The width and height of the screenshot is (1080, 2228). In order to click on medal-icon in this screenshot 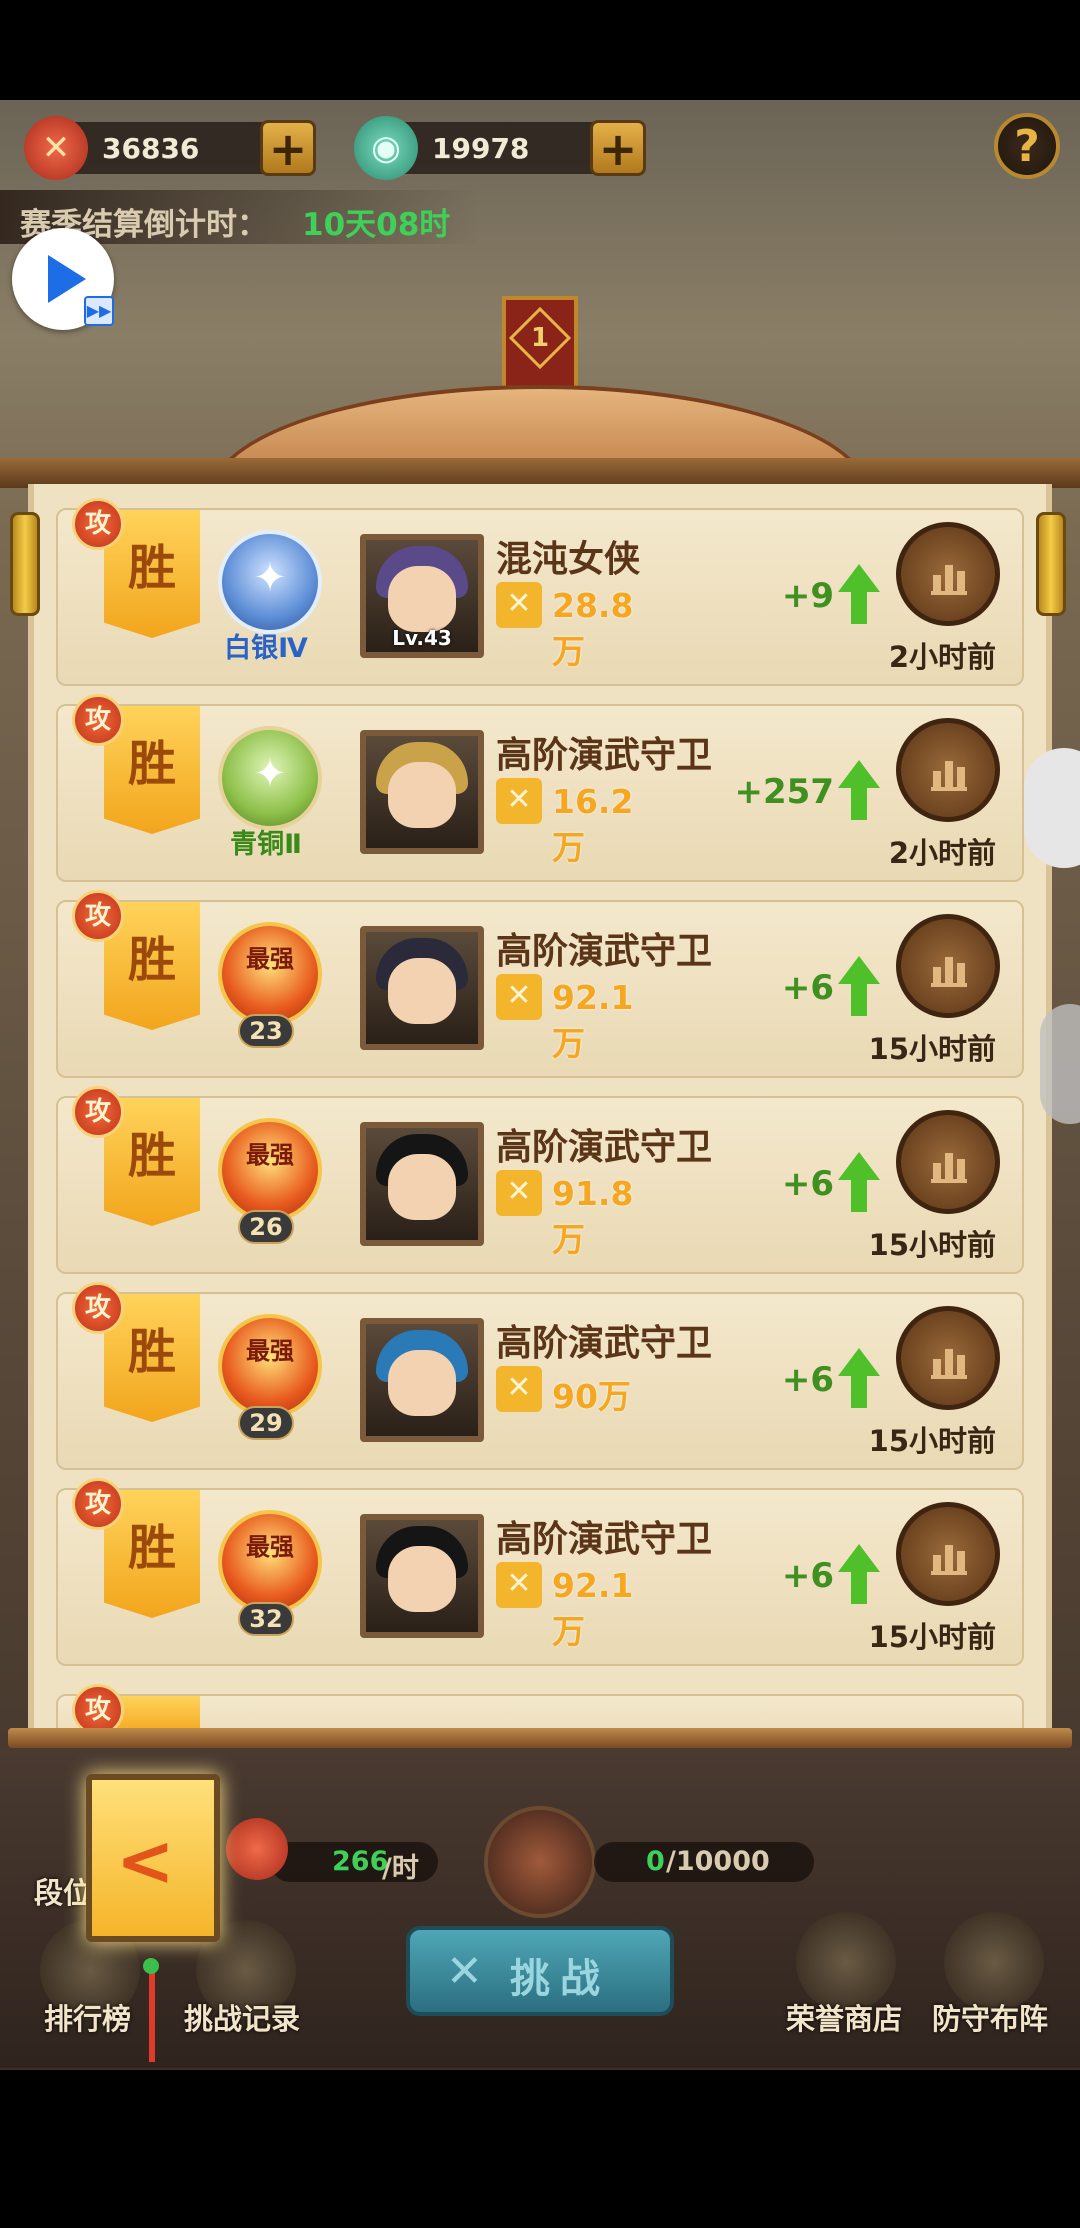, I will do `click(257, 1849)`.